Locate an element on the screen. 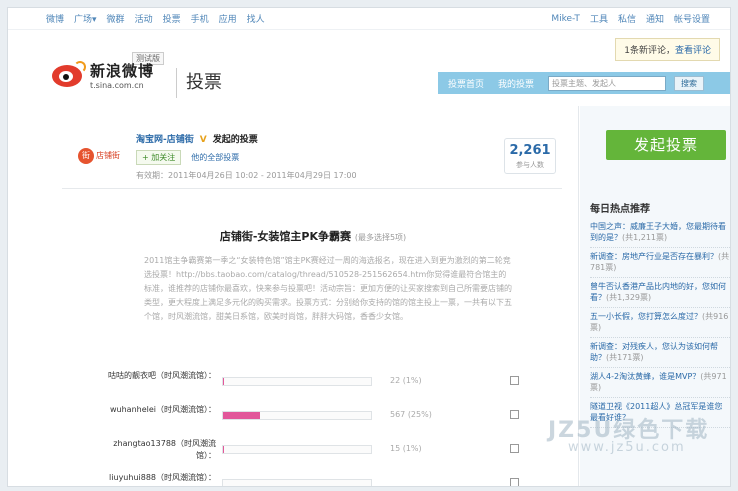 This screenshot has width=738, height=491. watermark-url: www.jz5u.com is located at coordinates (627, 447).